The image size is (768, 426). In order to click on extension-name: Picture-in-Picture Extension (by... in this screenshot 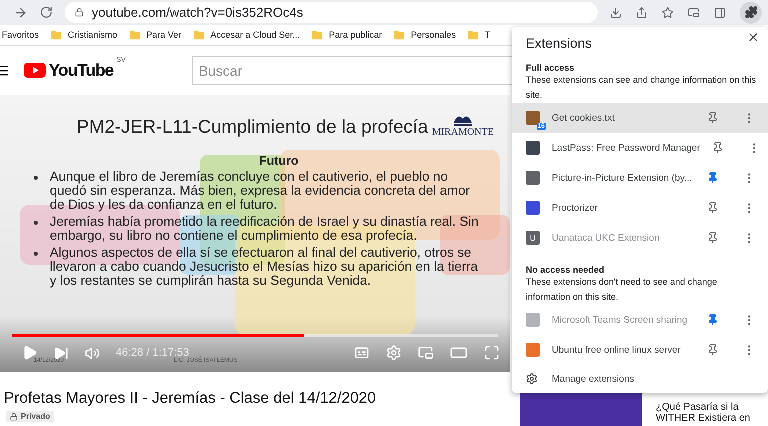, I will do `click(623, 178)`.